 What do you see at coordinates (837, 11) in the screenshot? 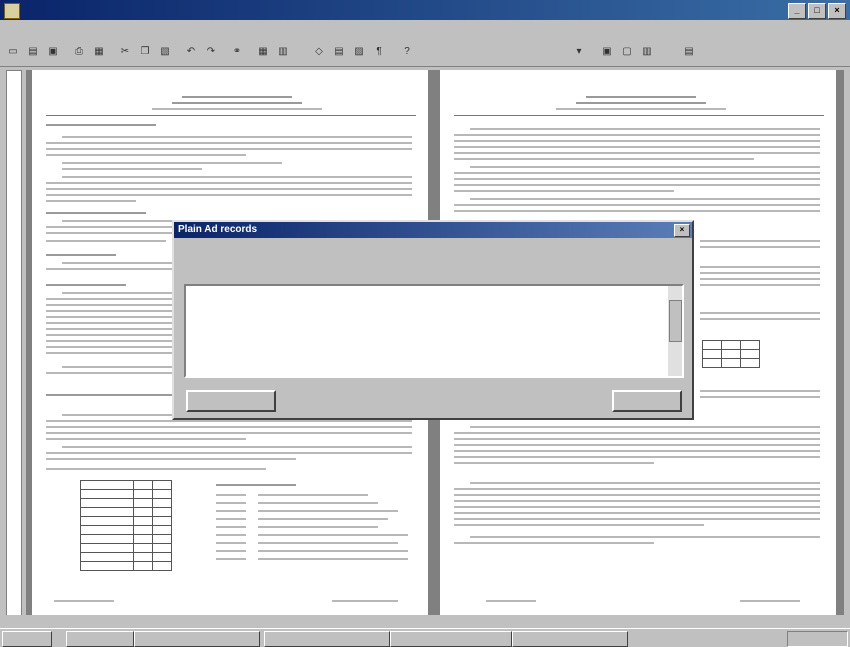
I see `close-button: ×` at bounding box center [837, 11].